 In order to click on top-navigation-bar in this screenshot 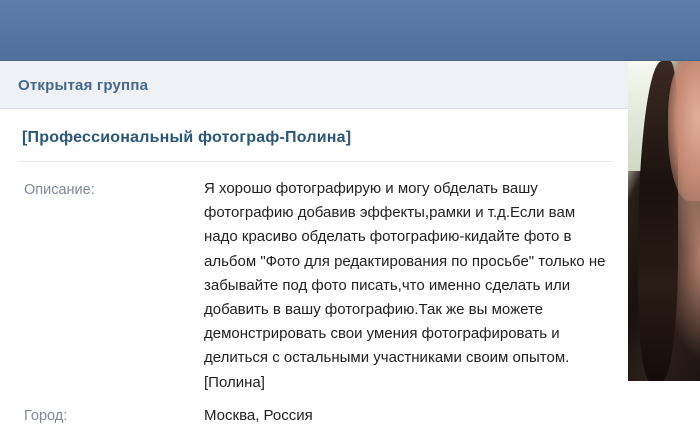, I will do `click(350, 30)`.